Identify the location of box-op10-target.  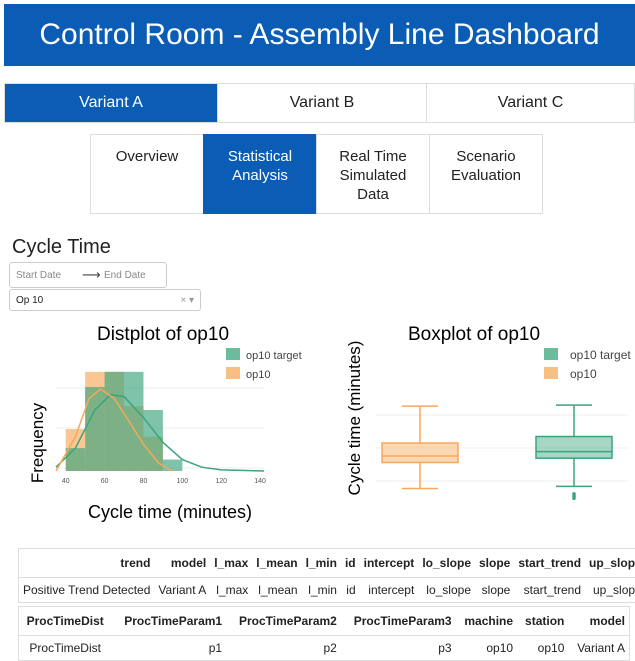
(574, 448).